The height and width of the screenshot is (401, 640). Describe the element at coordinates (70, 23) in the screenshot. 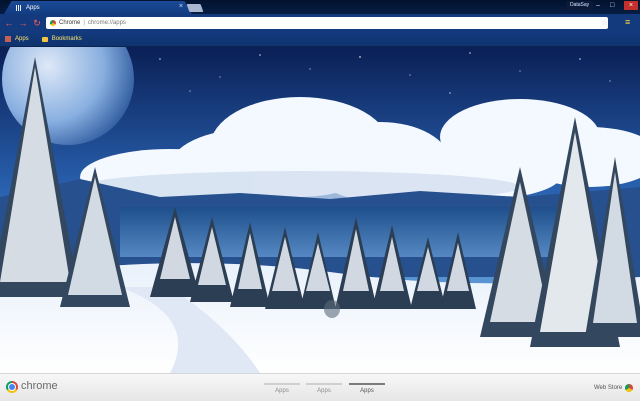

I see `omnibox-scheme: Chrome` at that location.